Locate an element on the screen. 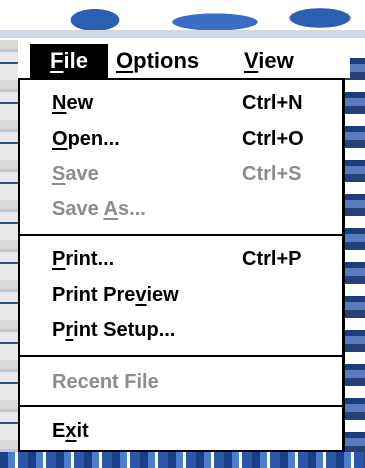  menu-item-new-shortcut: Ctrl+N is located at coordinates (272, 103).